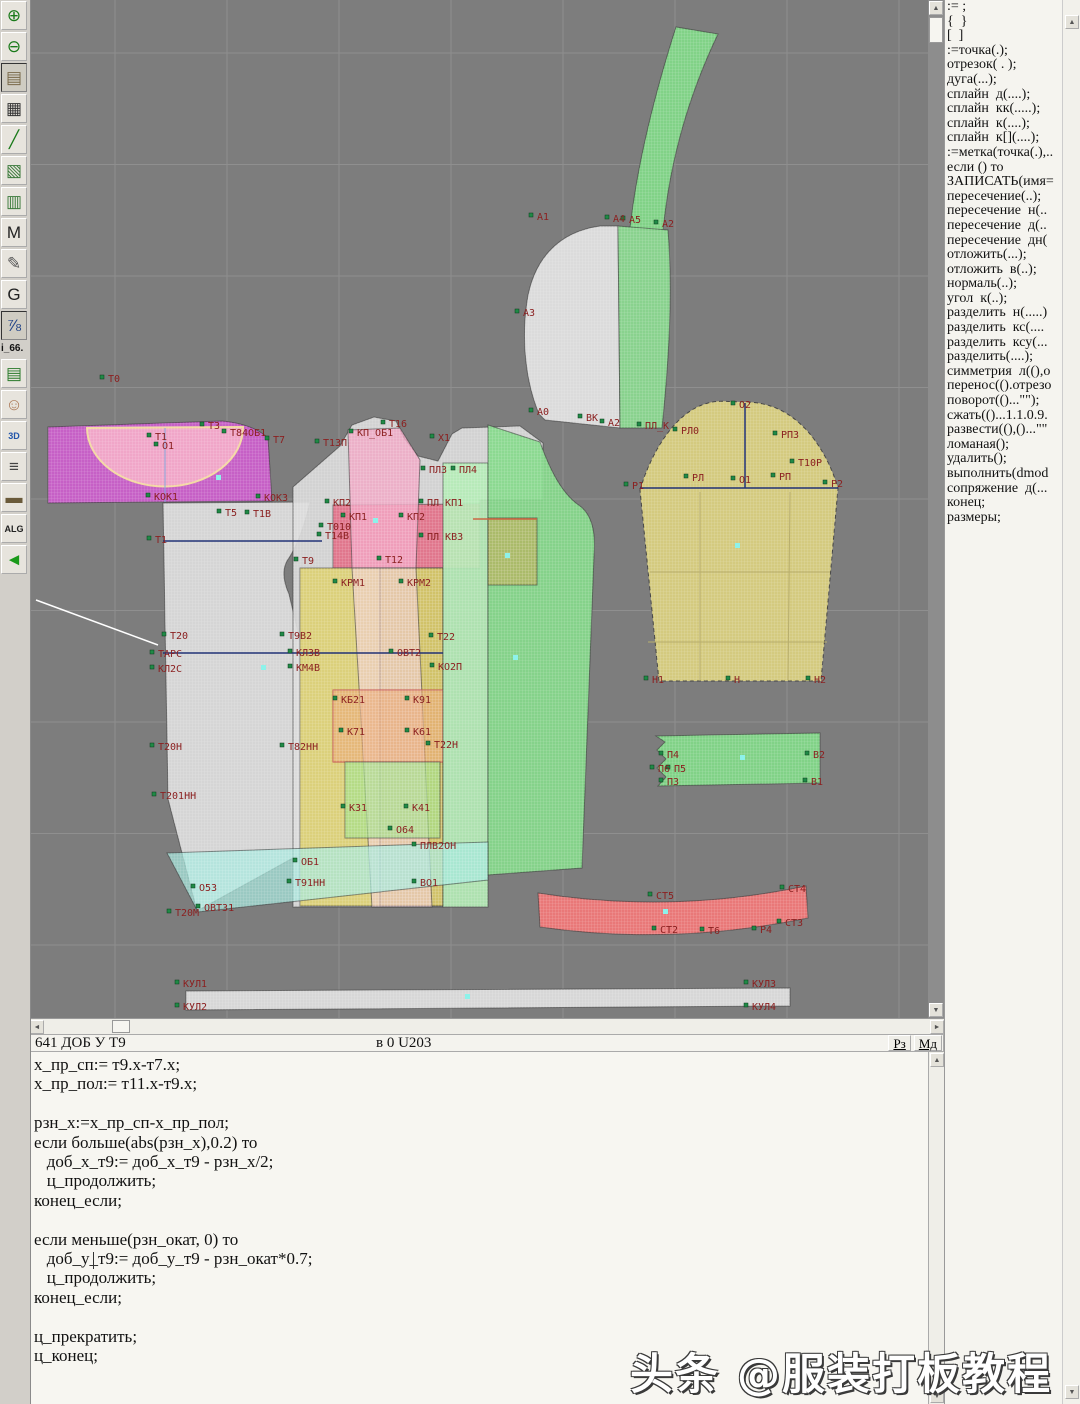 The width and height of the screenshot is (1080, 1404). What do you see at coordinates (14, 404) in the screenshot?
I see `portrait-icon: ☺` at bounding box center [14, 404].